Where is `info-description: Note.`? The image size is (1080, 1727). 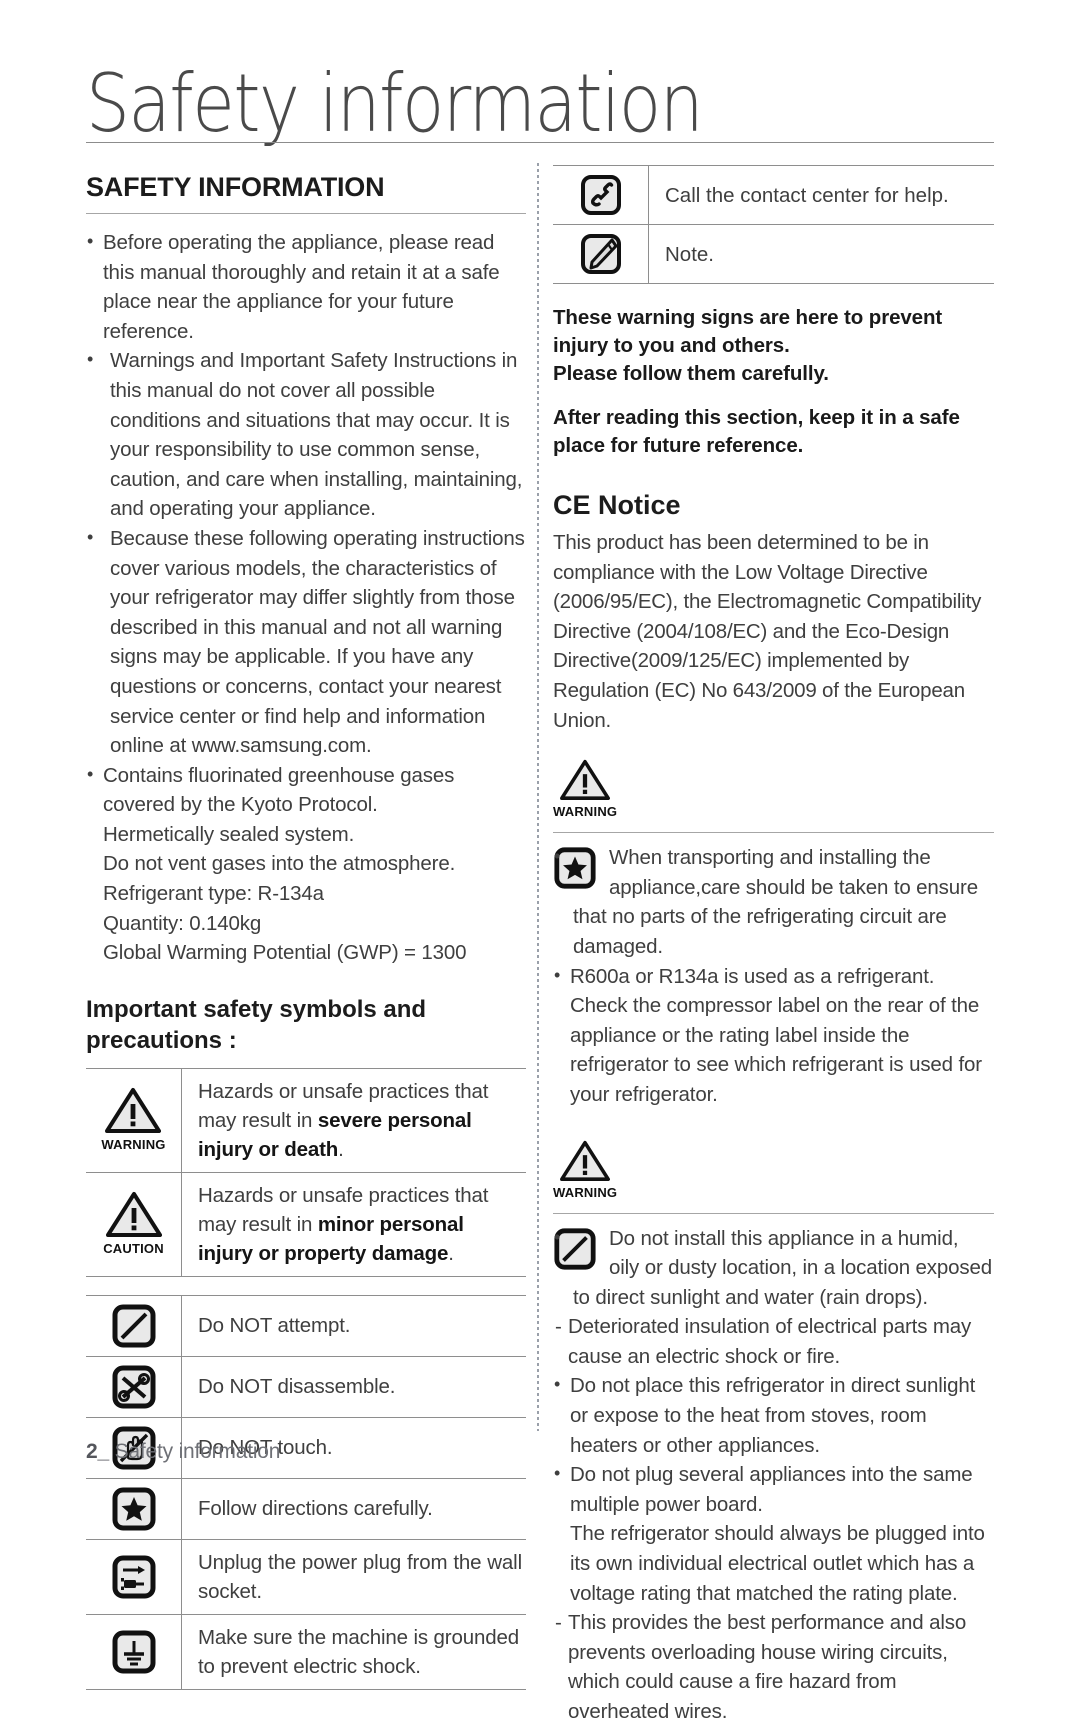
info-description: Note. is located at coordinates (821, 254).